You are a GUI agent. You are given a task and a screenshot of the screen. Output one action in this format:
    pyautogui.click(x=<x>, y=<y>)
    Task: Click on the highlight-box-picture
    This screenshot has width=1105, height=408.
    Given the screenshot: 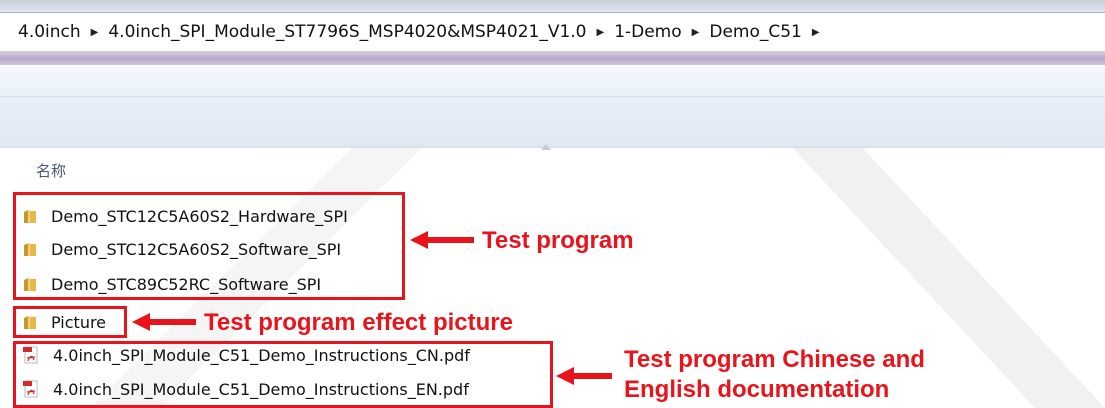 What is the action you would take?
    pyautogui.click(x=70, y=322)
    